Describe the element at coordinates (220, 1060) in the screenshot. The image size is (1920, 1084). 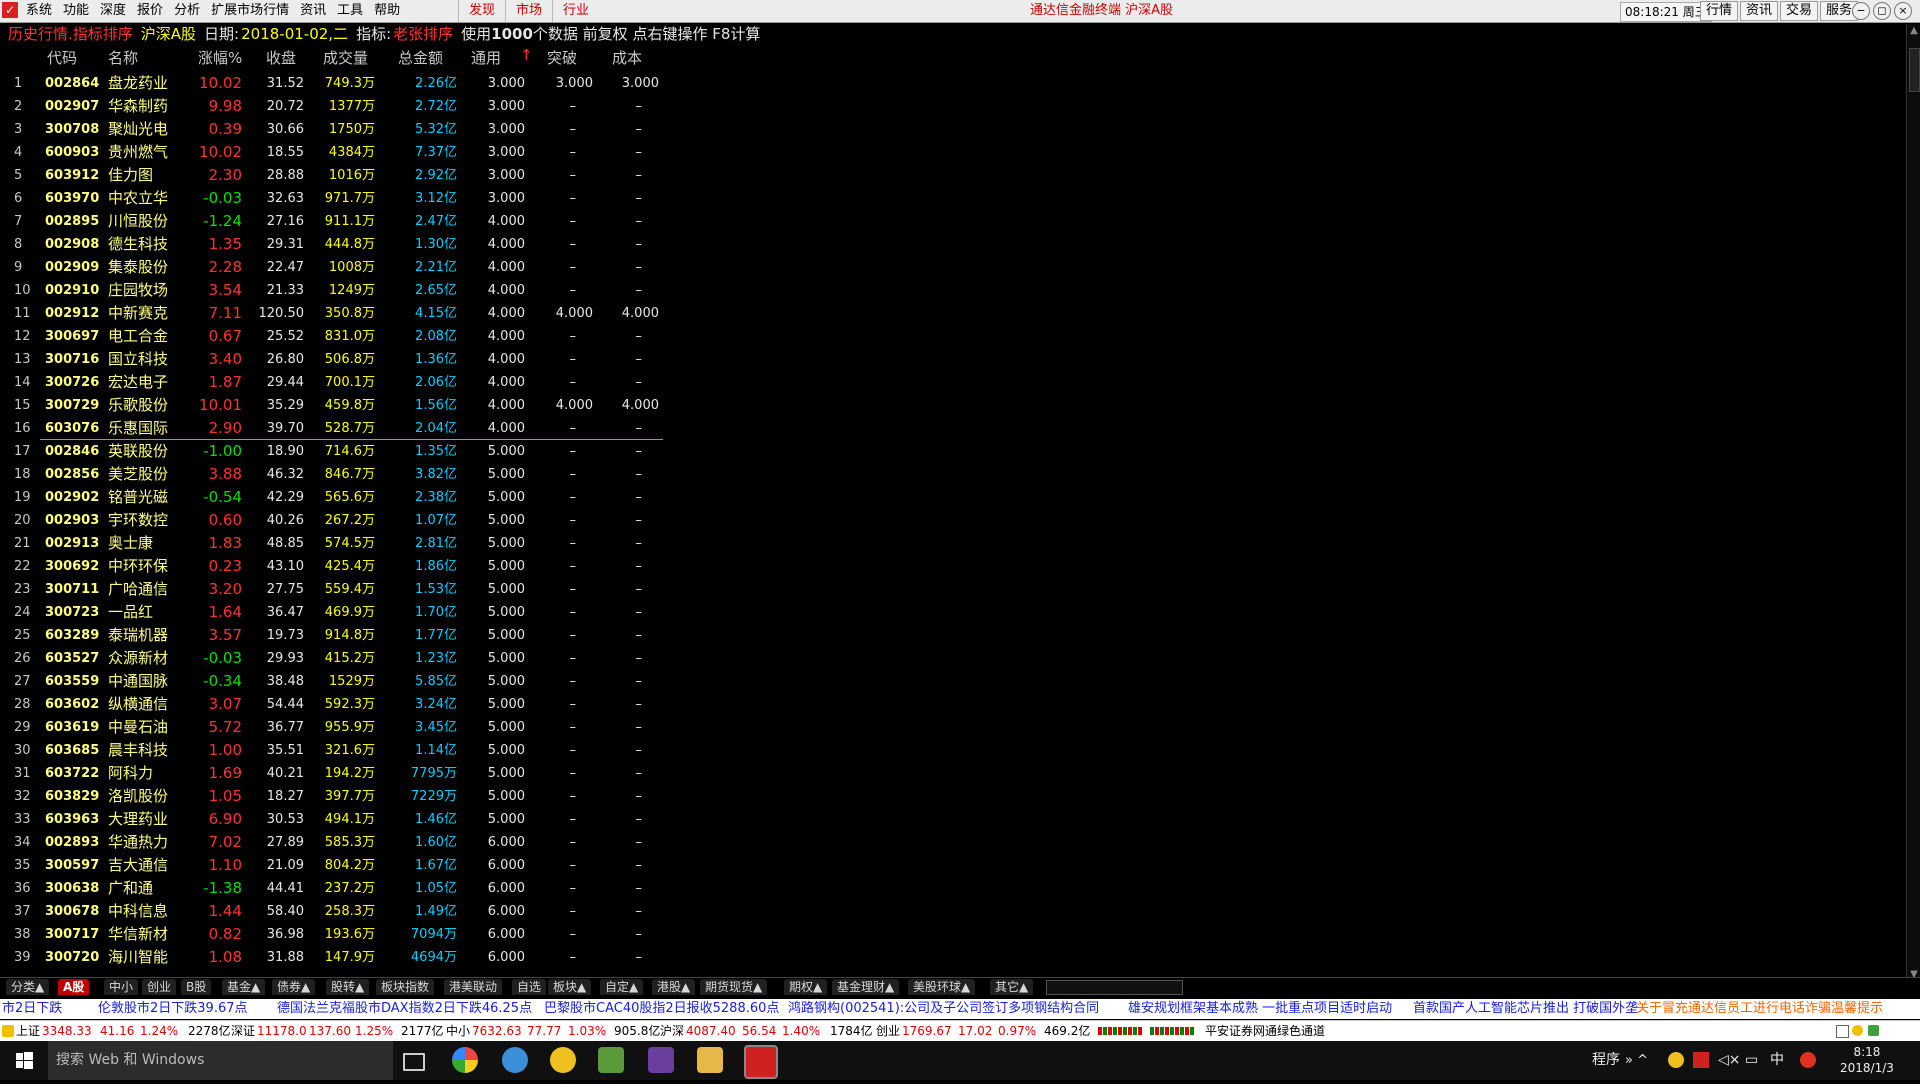
I see `taskbar-search: 搜索 Web 和 Windows` at that location.